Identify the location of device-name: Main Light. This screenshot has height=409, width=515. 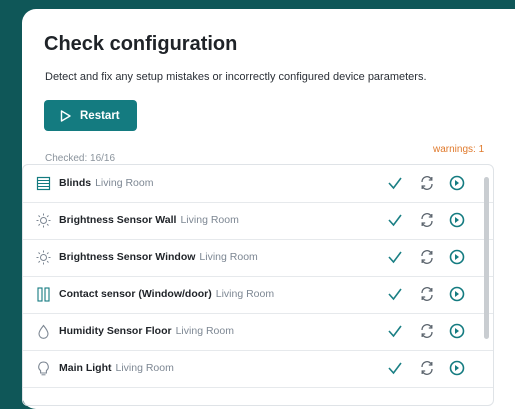
(85, 368).